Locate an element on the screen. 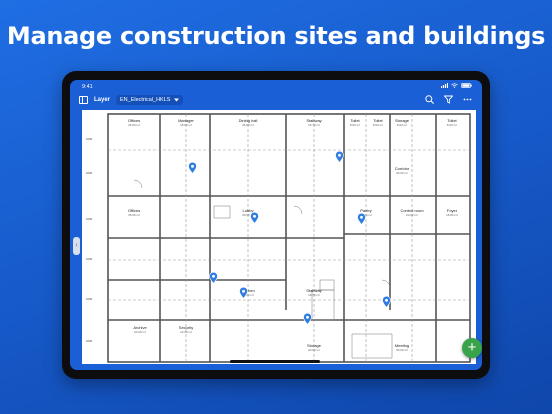 The image size is (552, 414). layer-label: Layer is located at coordinates (102, 100).